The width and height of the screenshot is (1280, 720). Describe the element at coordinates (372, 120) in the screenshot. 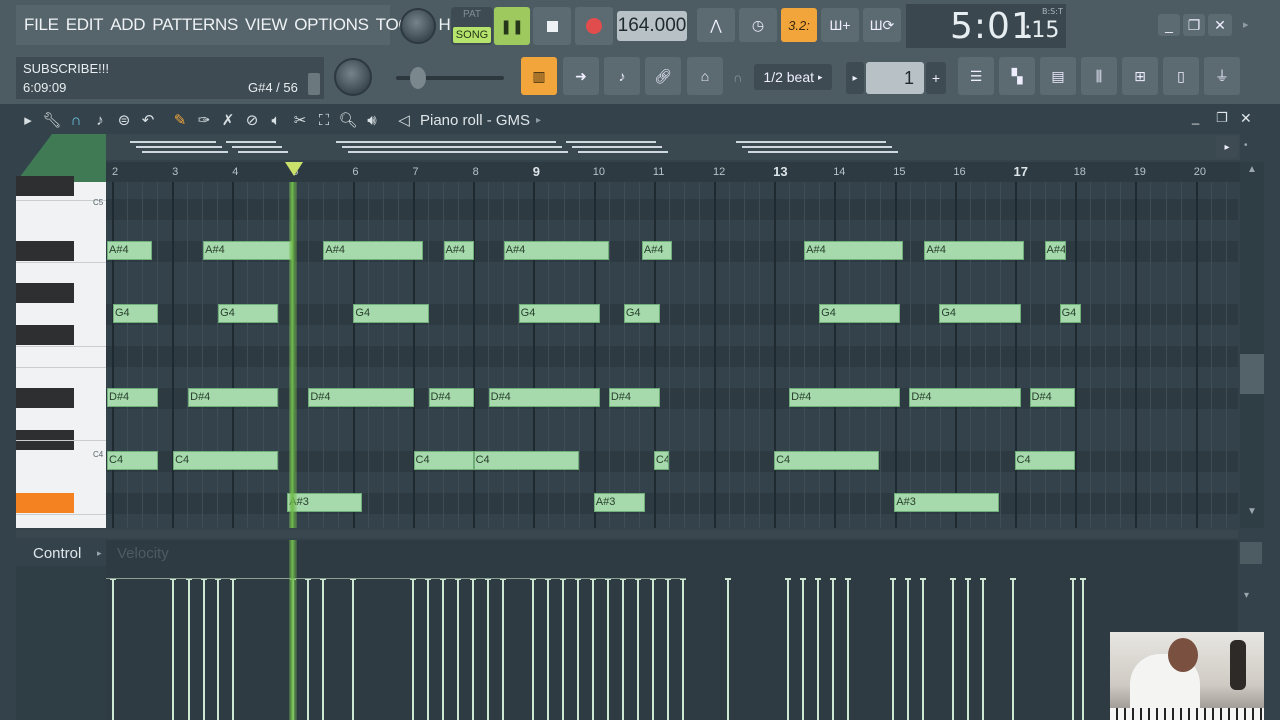

I see `playback-icon: 🔊︎` at that location.